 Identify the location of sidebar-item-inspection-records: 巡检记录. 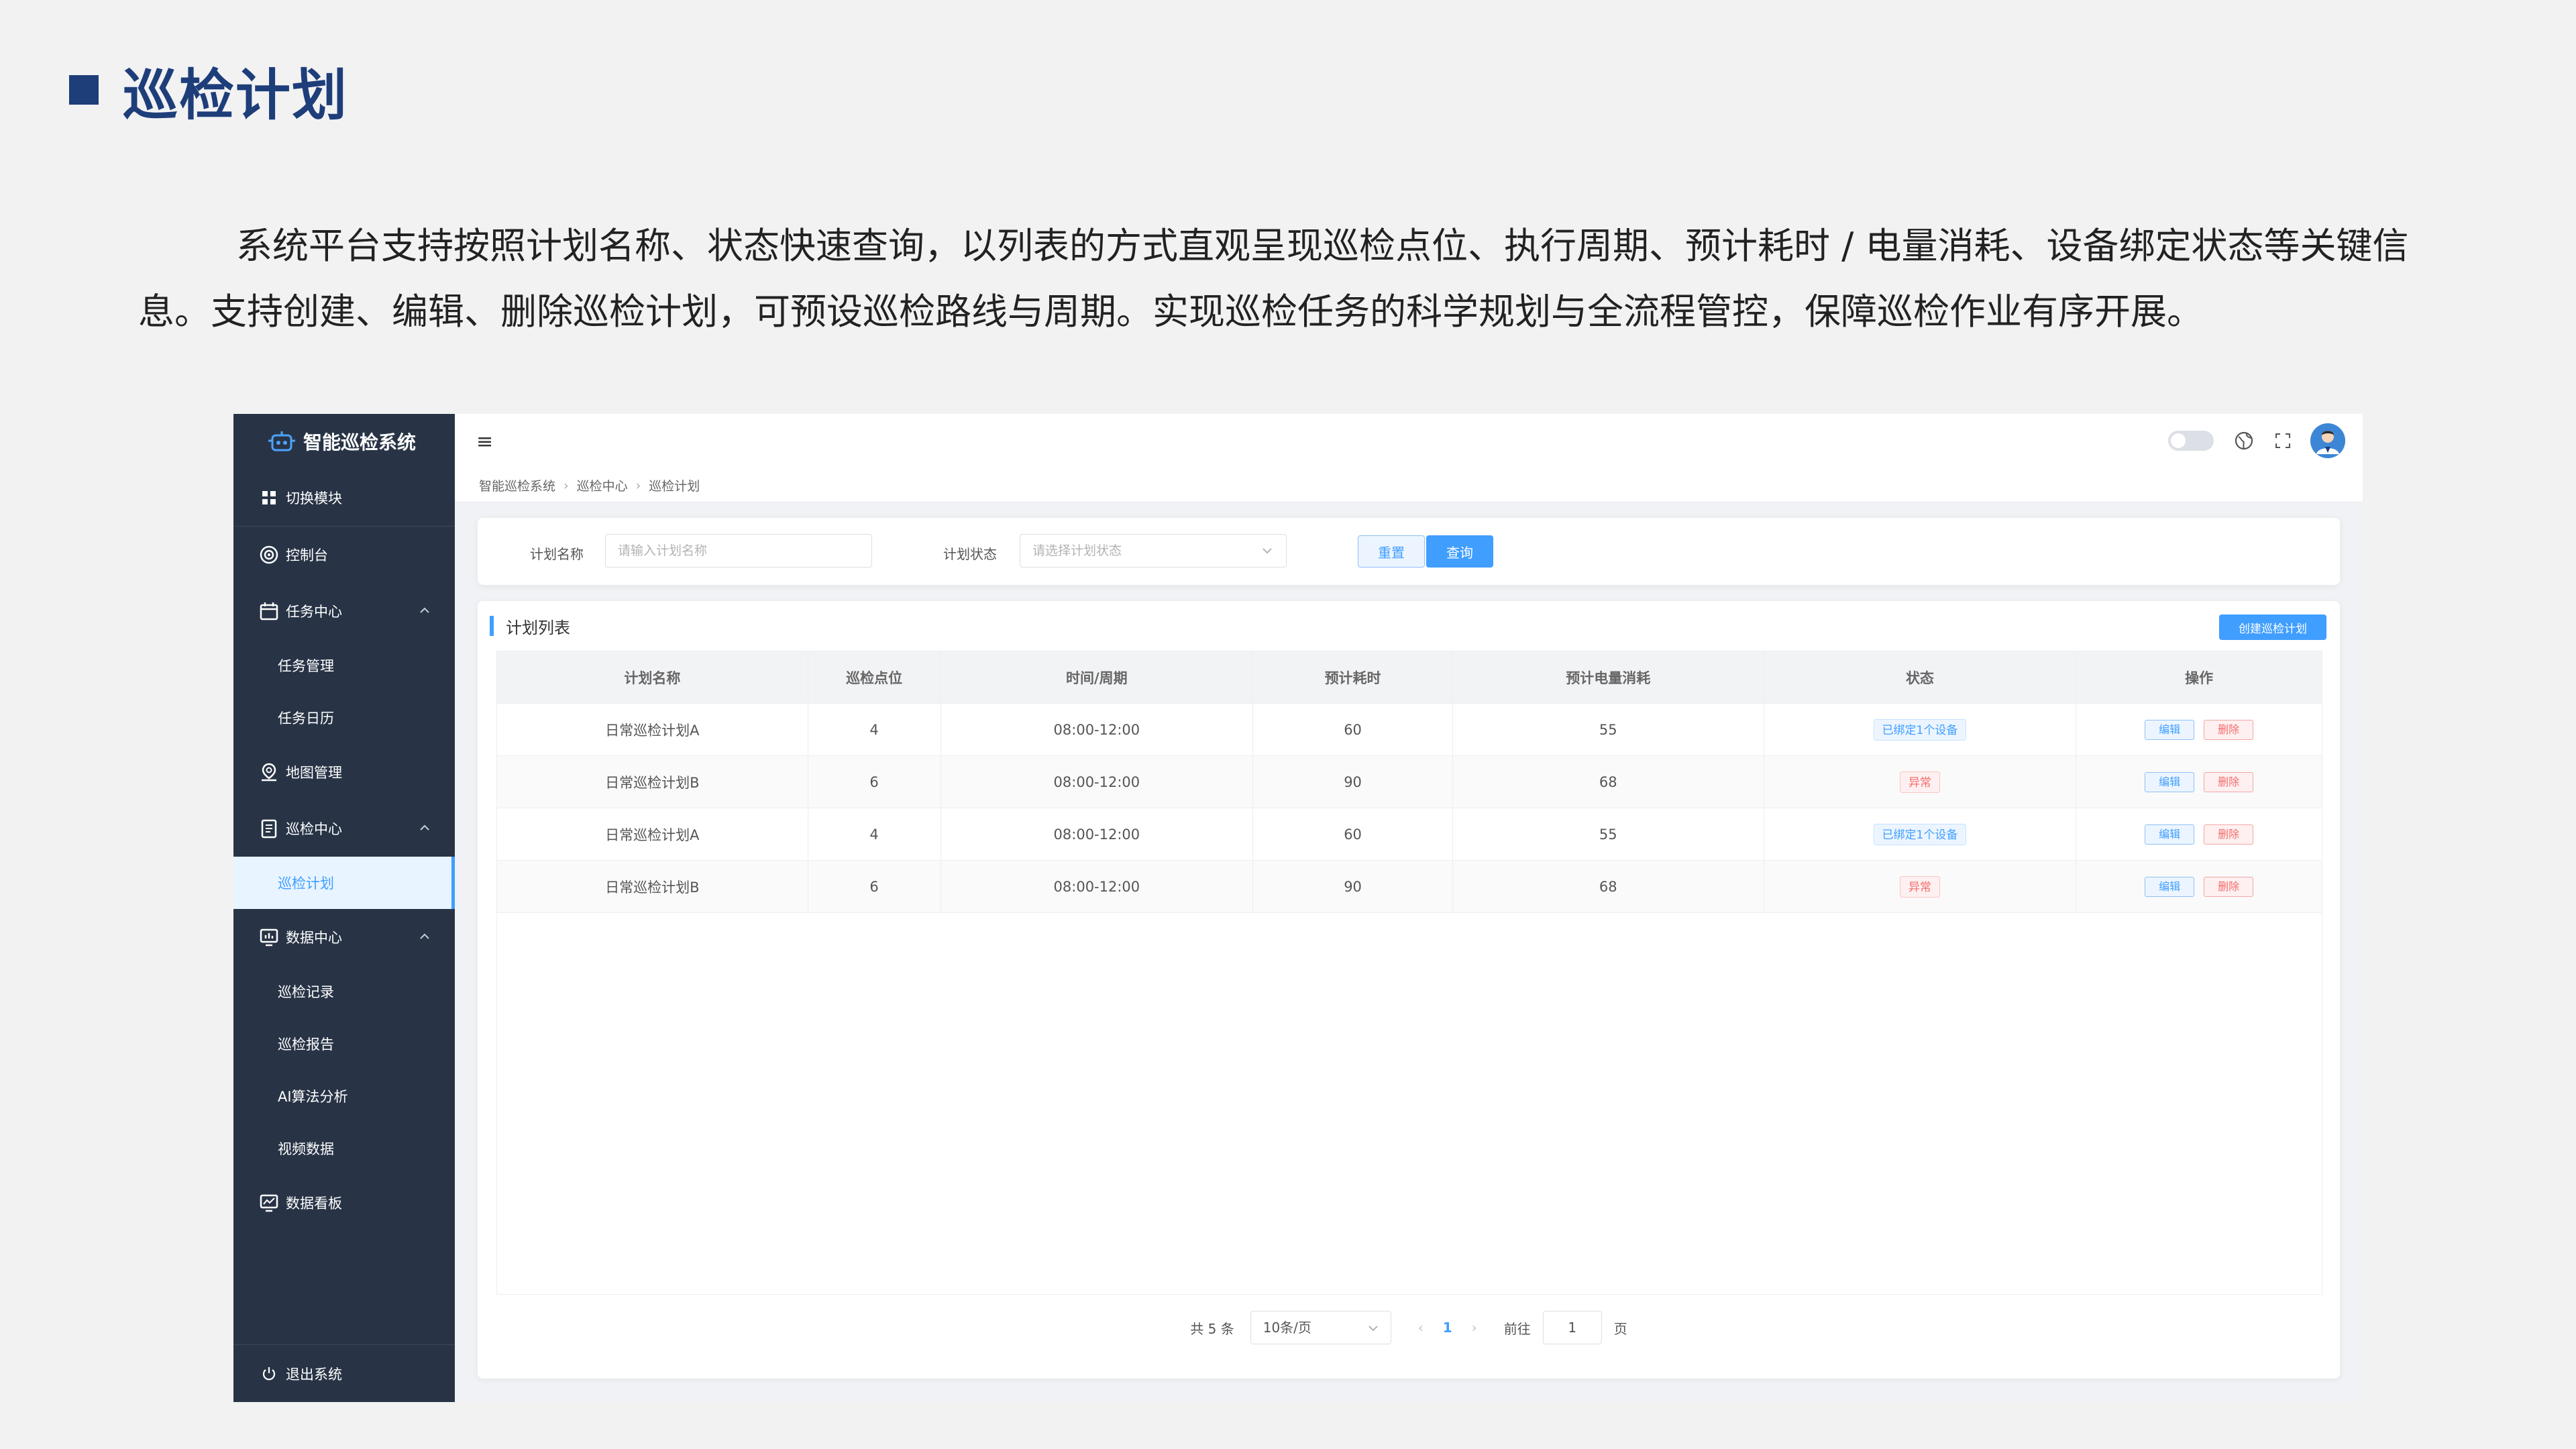
(344, 991).